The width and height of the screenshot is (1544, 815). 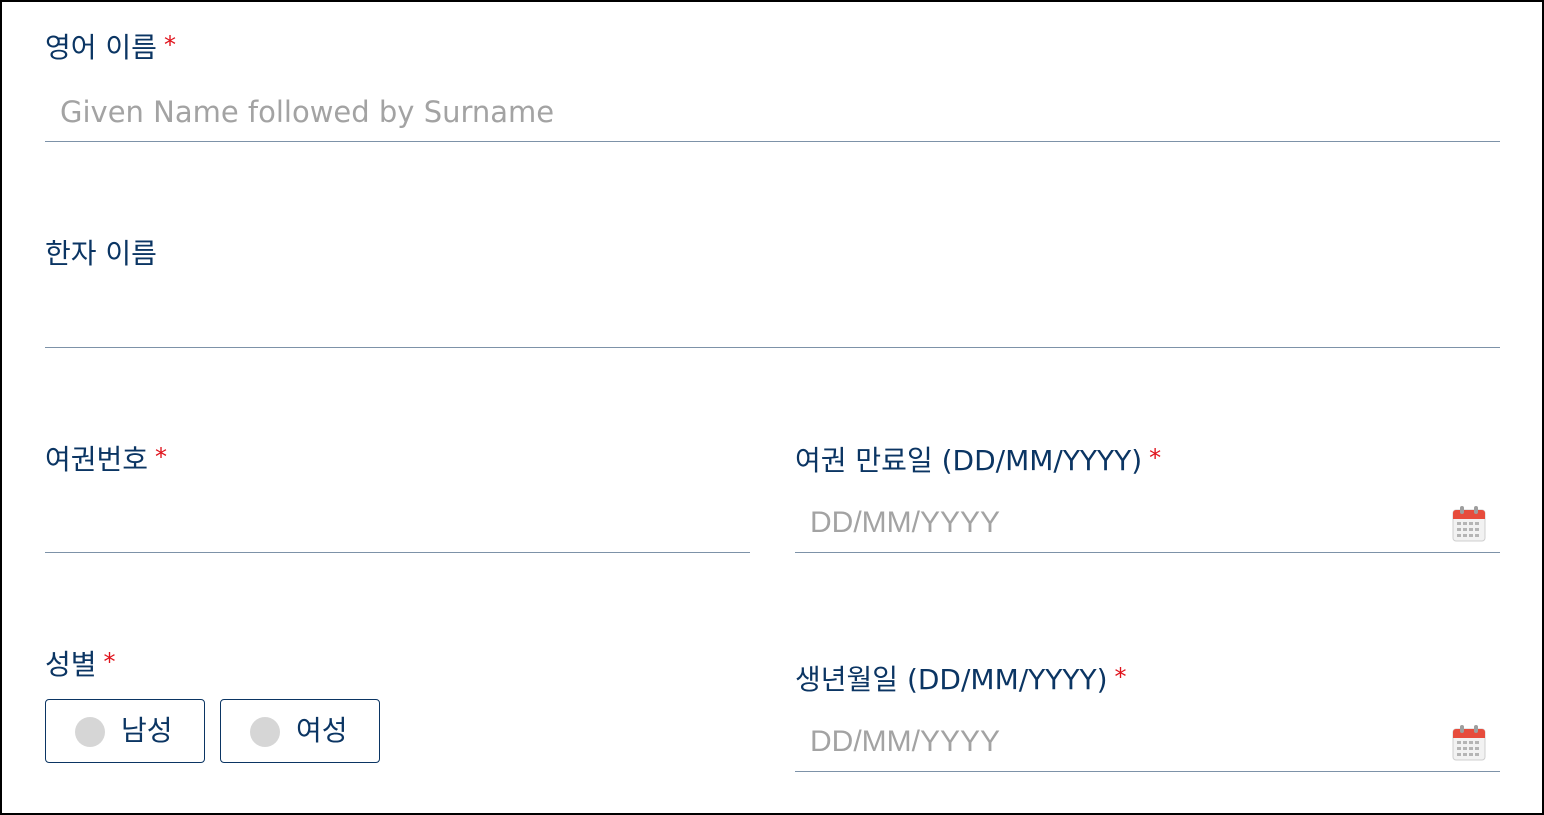 I want to click on english-name-input, so click(x=772, y=112).